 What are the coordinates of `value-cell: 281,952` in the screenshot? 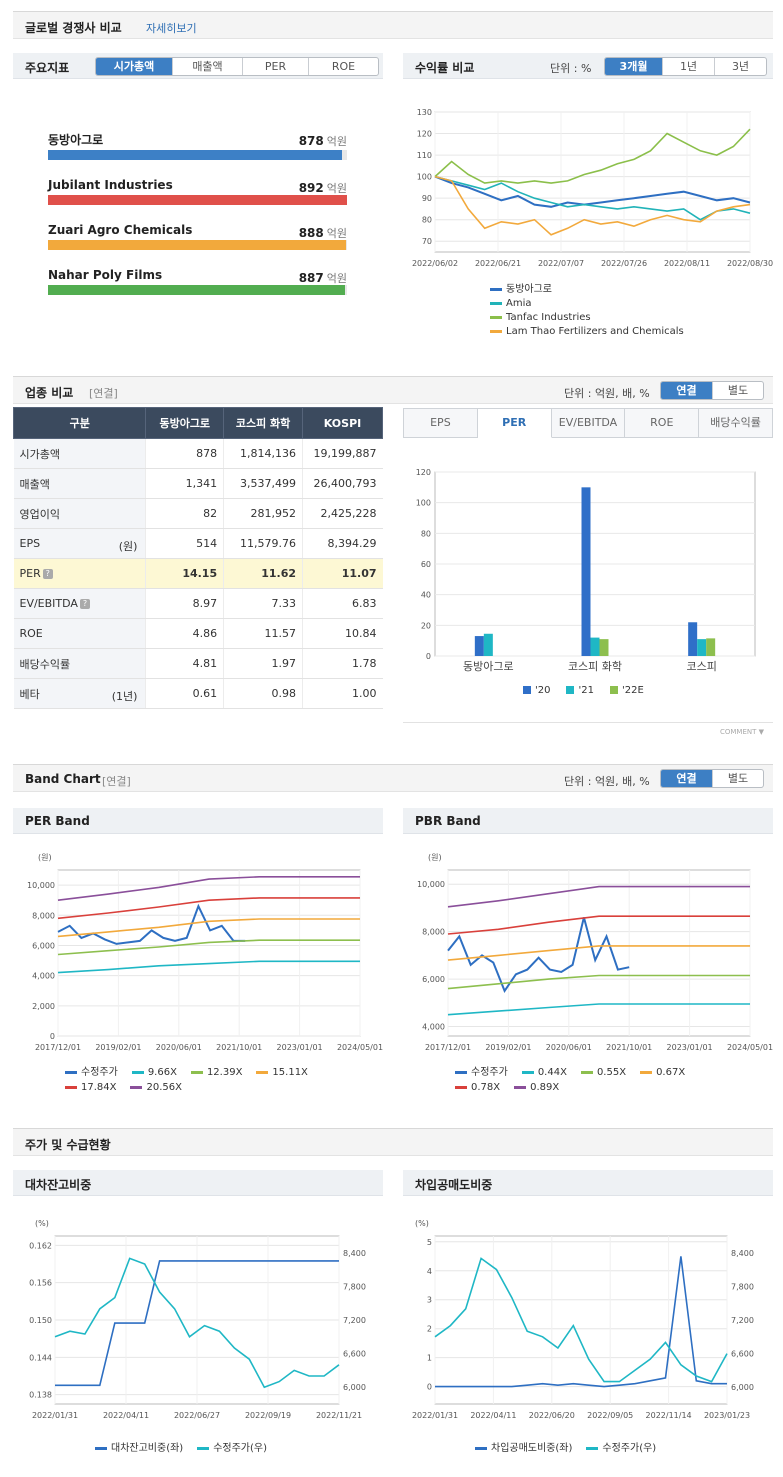 It's located at (263, 513).